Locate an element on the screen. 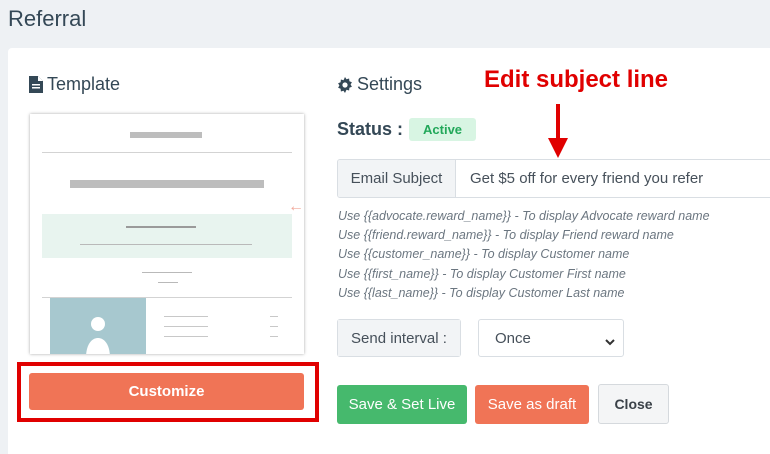 The image size is (770, 454). email-subject-group: Email Subject is located at coordinates (553, 178).